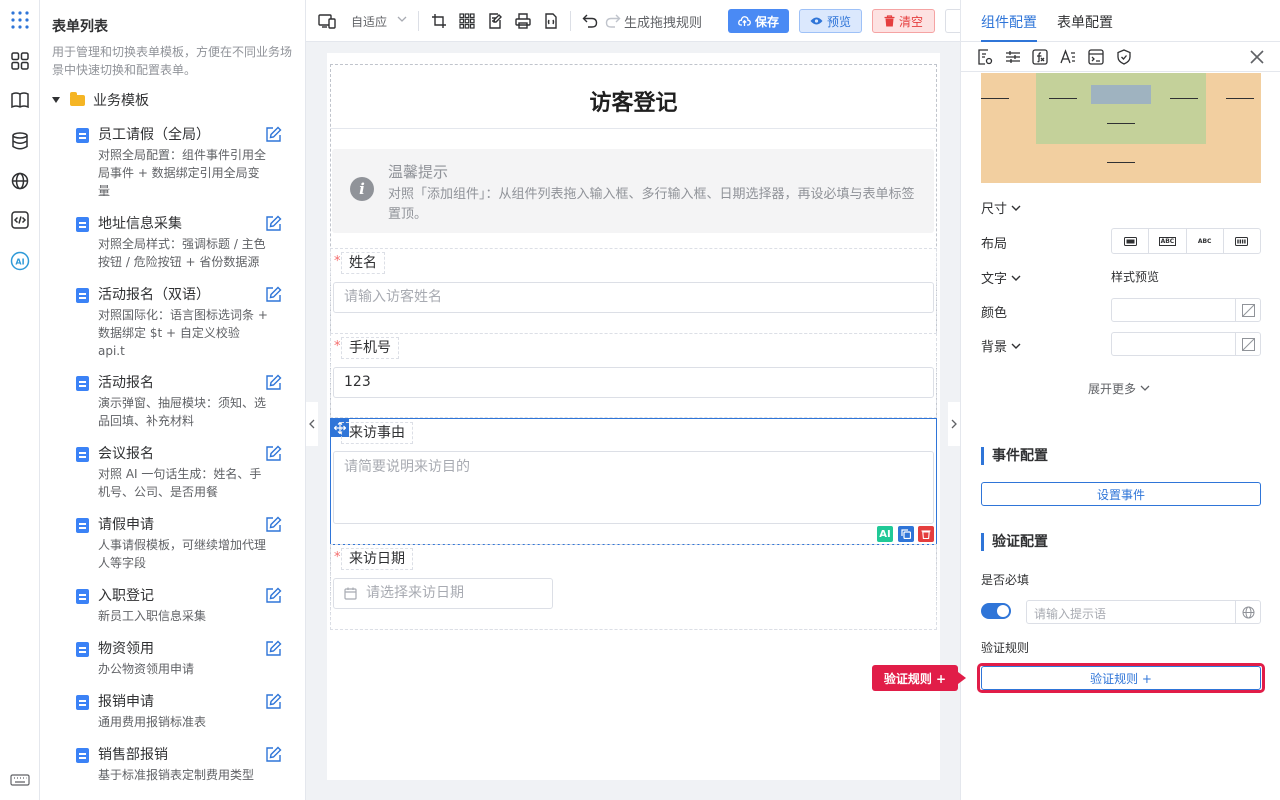 This screenshot has width=1280, height=800. Describe the element at coordinates (954, 424) in the screenshot. I see `collapse-right-button` at that location.